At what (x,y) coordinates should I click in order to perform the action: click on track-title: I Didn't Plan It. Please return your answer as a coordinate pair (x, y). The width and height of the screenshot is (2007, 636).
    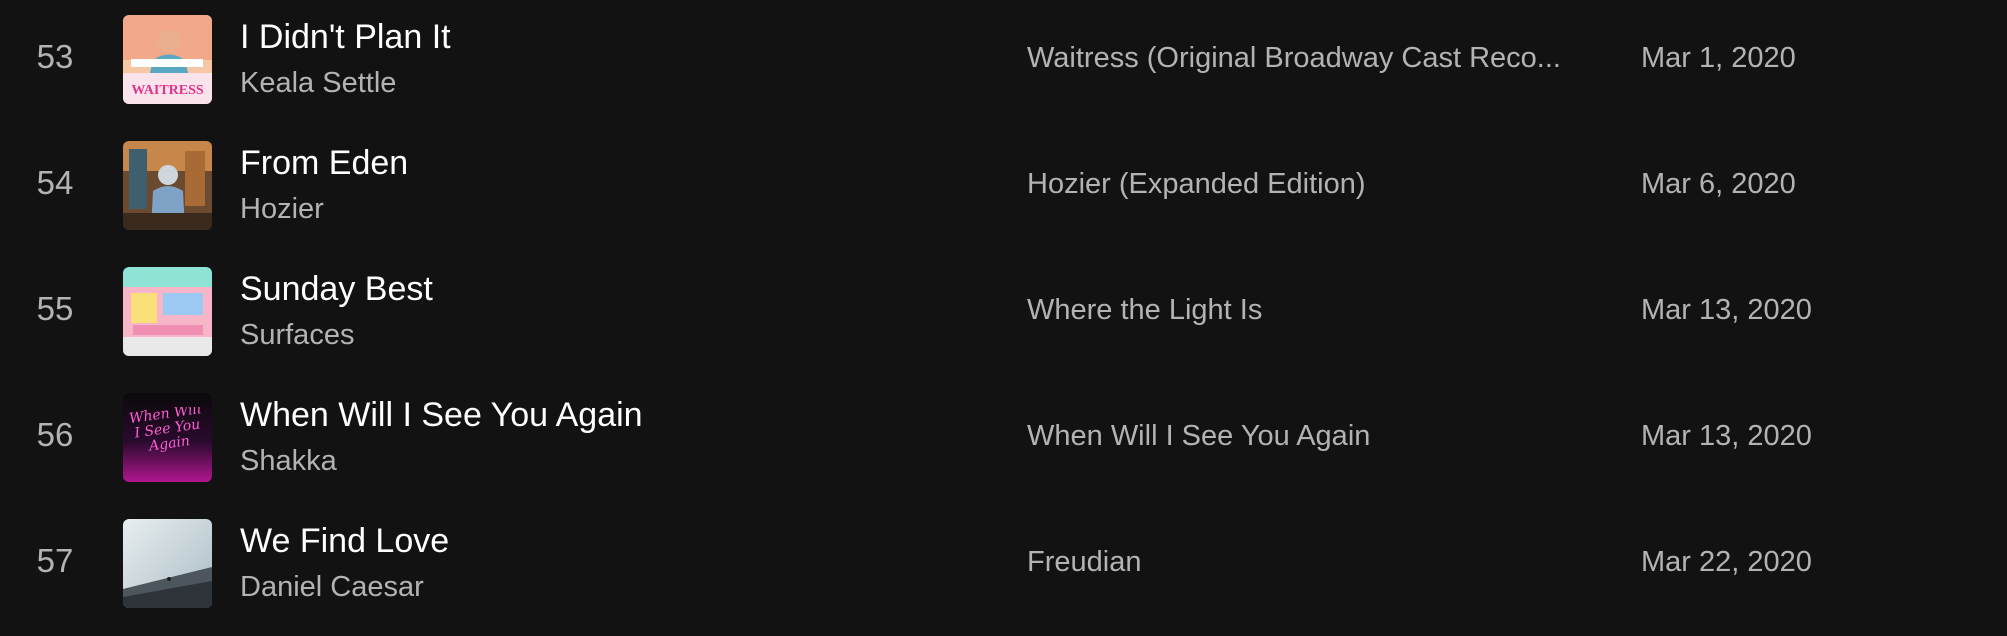
    Looking at the image, I should click on (345, 37).